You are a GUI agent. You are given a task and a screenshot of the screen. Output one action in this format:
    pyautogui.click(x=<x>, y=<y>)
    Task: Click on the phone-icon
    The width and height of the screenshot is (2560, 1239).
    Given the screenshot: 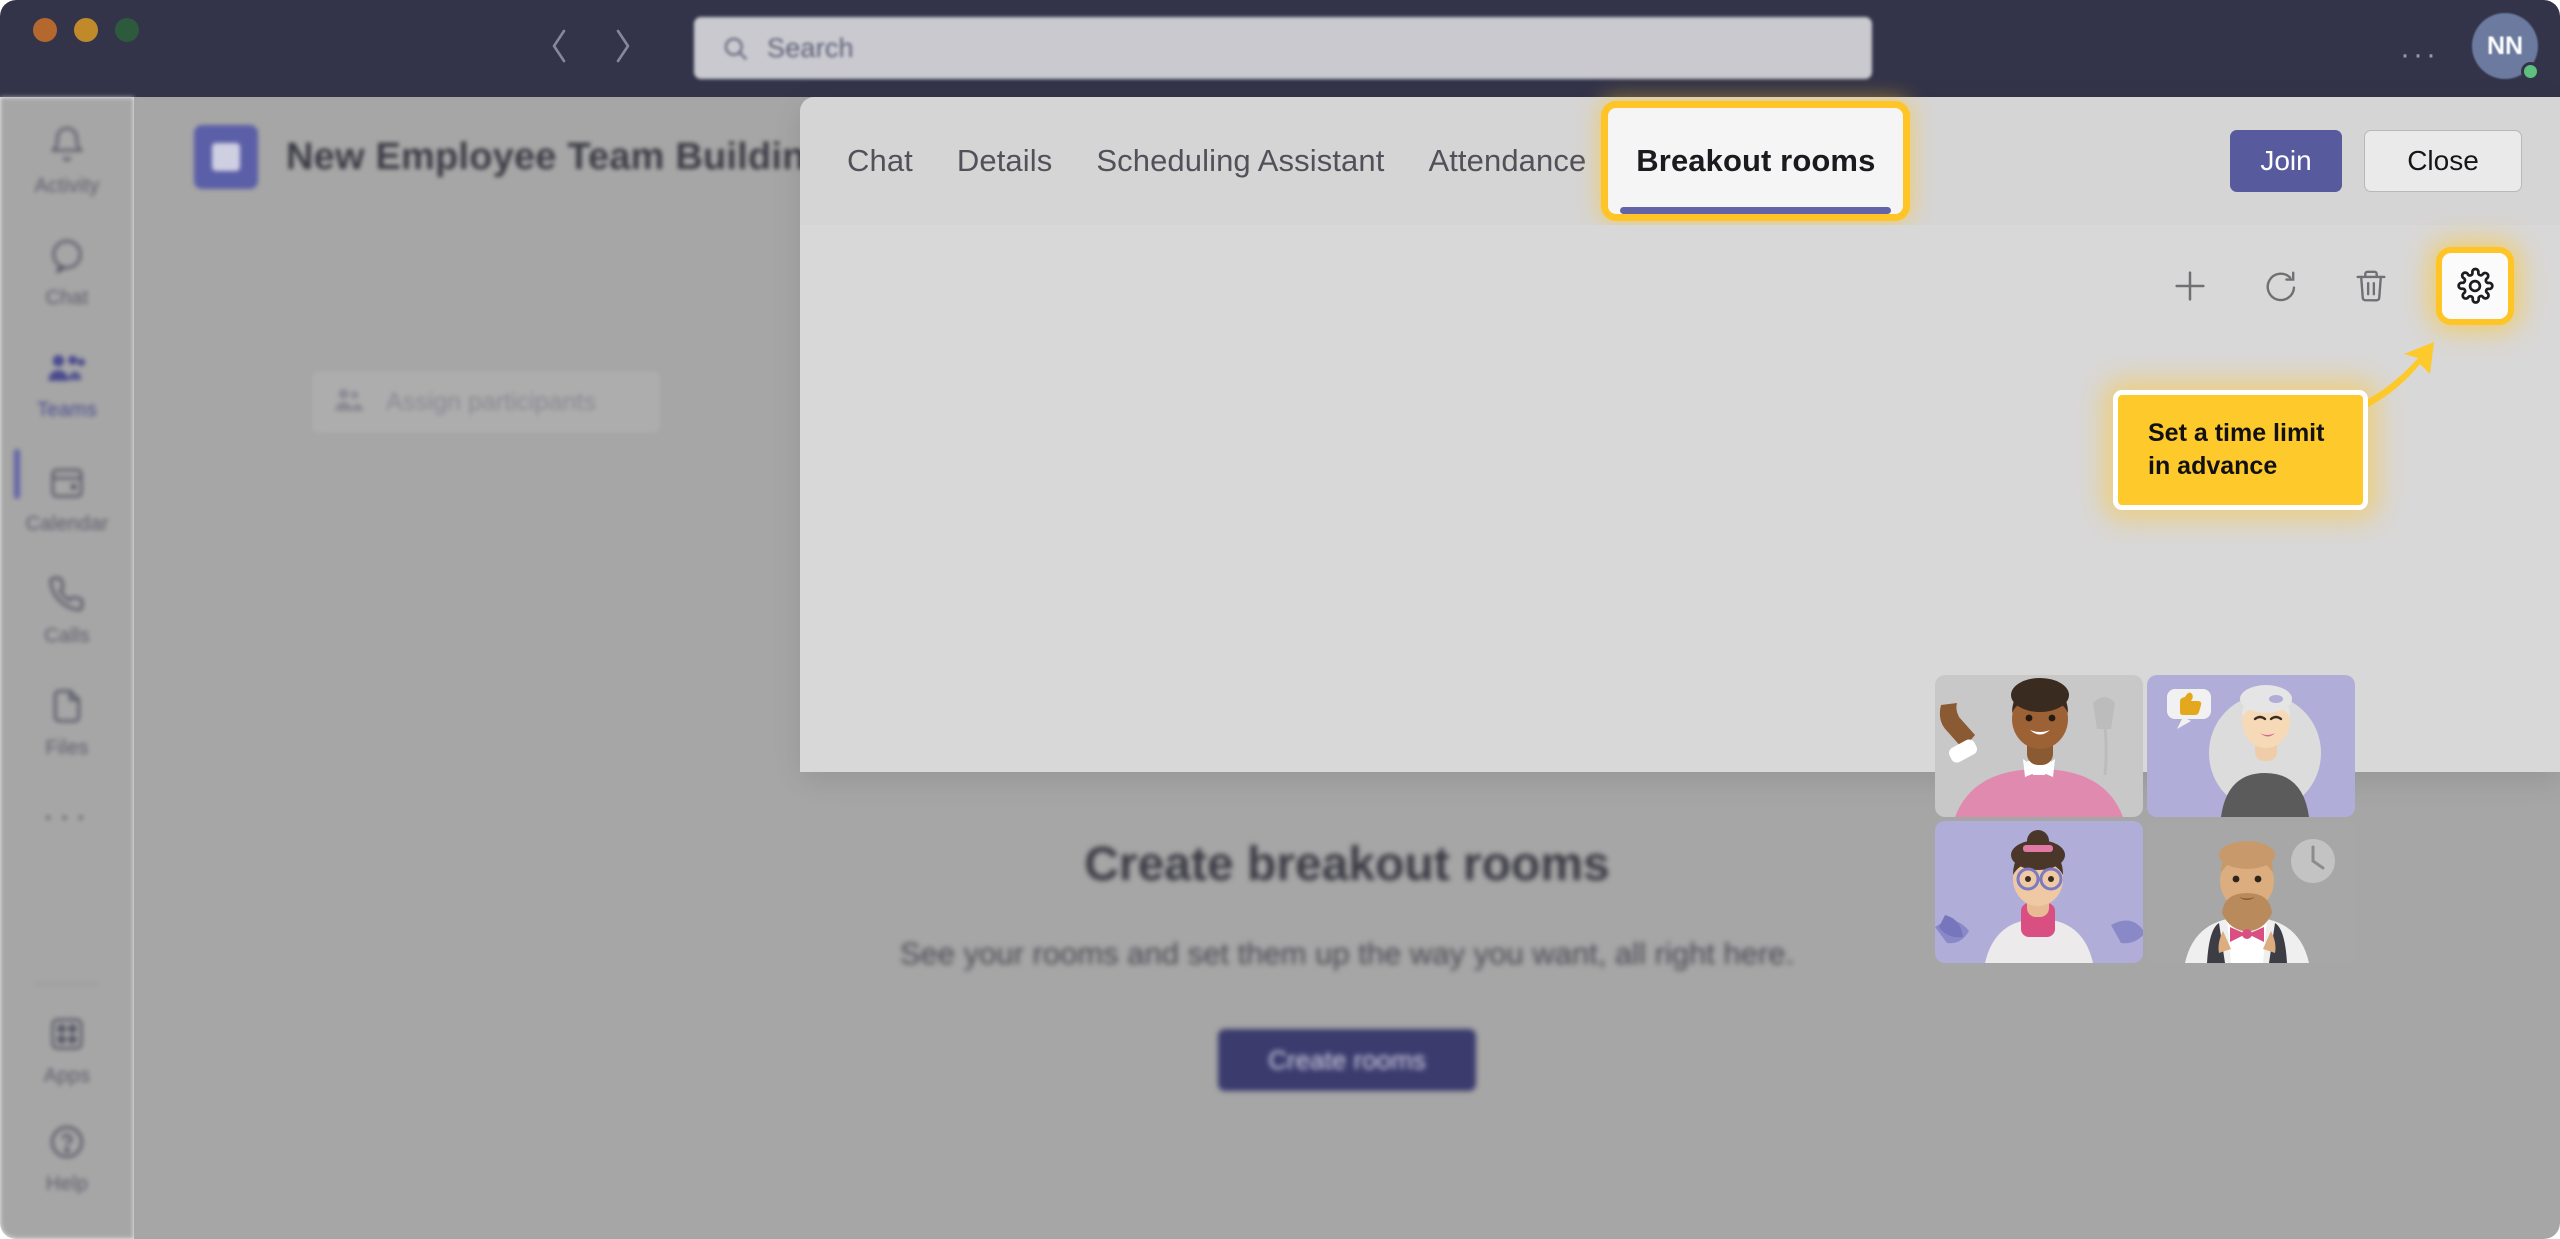 What is the action you would take?
    pyautogui.click(x=67, y=596)
    